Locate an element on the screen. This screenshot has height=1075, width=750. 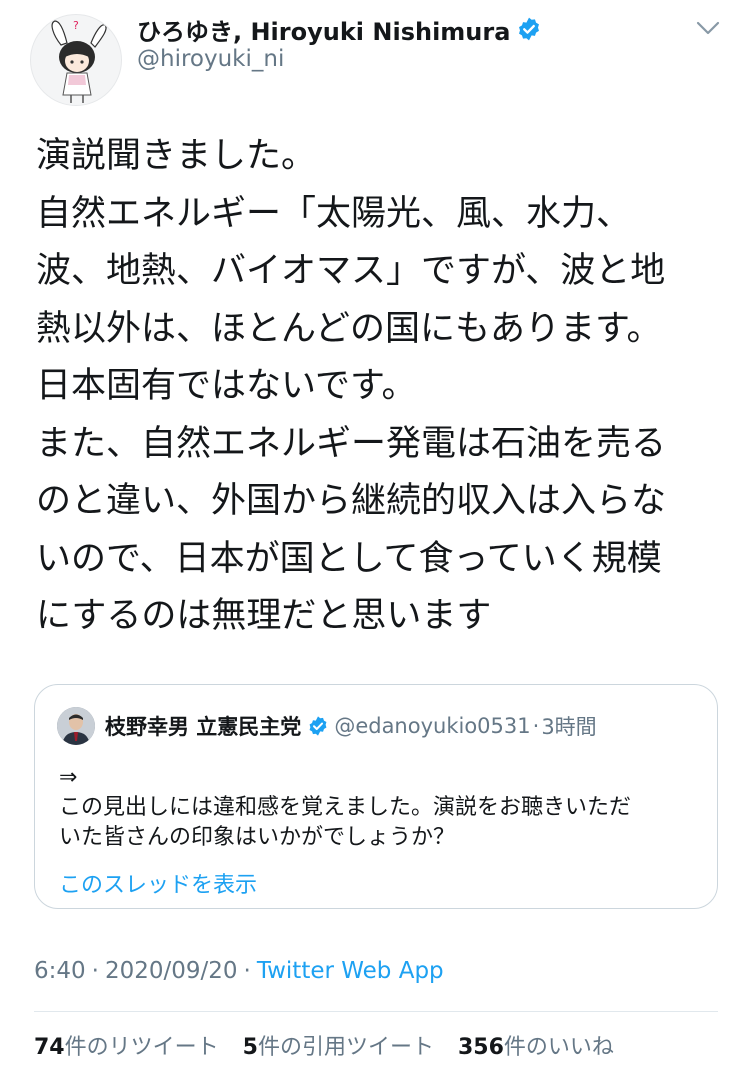
tweet-meta: 6:40 · 2020/09/20 · Twitter Web App is located at coordinates (239, 971).